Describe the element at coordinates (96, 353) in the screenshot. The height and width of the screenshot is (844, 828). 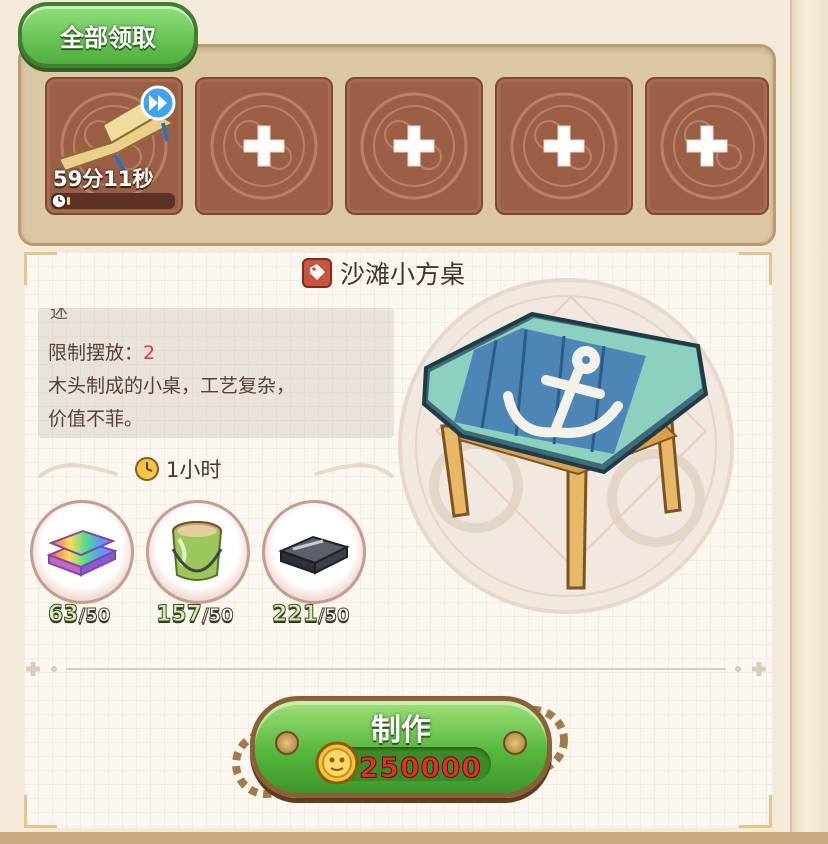
I see `placement-limit-label: 限制摆放：` at that location.